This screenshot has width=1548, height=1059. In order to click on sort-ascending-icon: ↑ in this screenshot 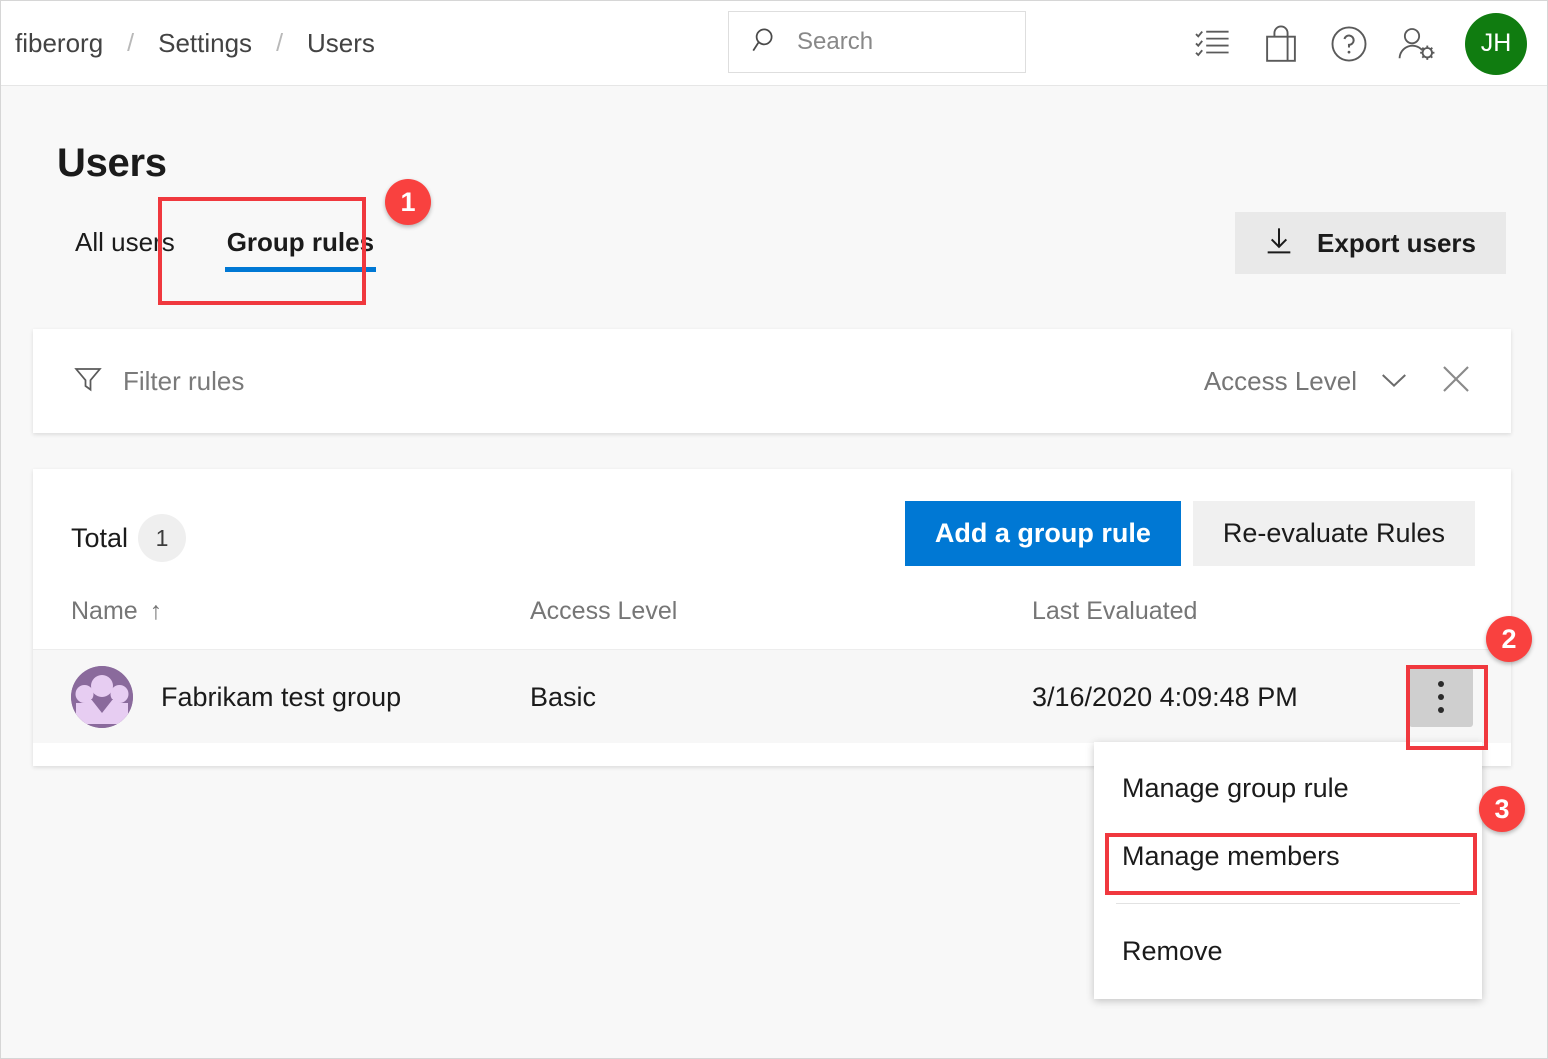, I will do `click(156, 611)`.